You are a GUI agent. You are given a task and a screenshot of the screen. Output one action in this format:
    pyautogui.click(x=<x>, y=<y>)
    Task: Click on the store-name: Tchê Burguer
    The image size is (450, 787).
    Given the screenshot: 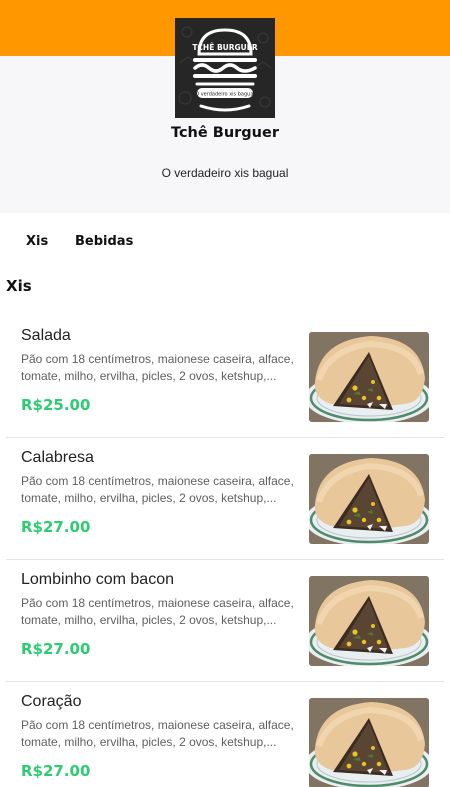 What is the action you would take?
    pyautogui.click(x=225, y=133)
    